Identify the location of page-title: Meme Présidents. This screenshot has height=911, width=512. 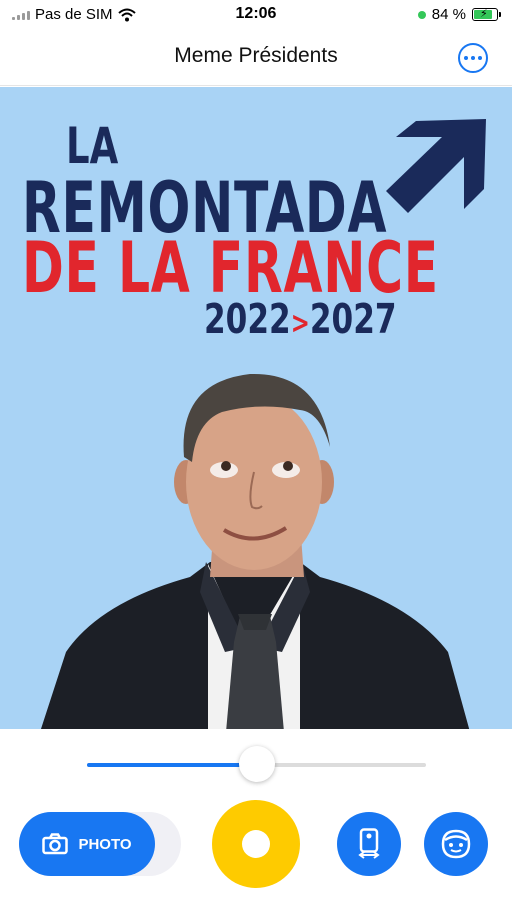
(256, 55).